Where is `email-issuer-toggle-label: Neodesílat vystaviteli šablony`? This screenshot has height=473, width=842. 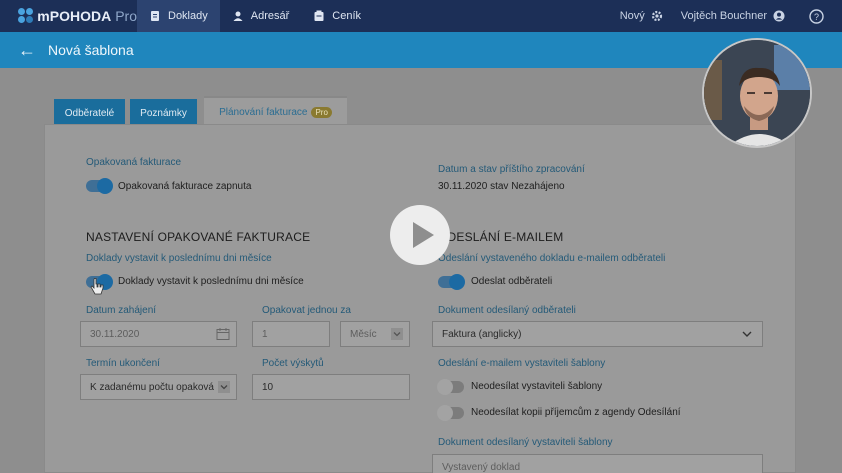 email-issuer-toggle-label: Neodesílat vystaviteli šablony is located at coordinates (537, 386).